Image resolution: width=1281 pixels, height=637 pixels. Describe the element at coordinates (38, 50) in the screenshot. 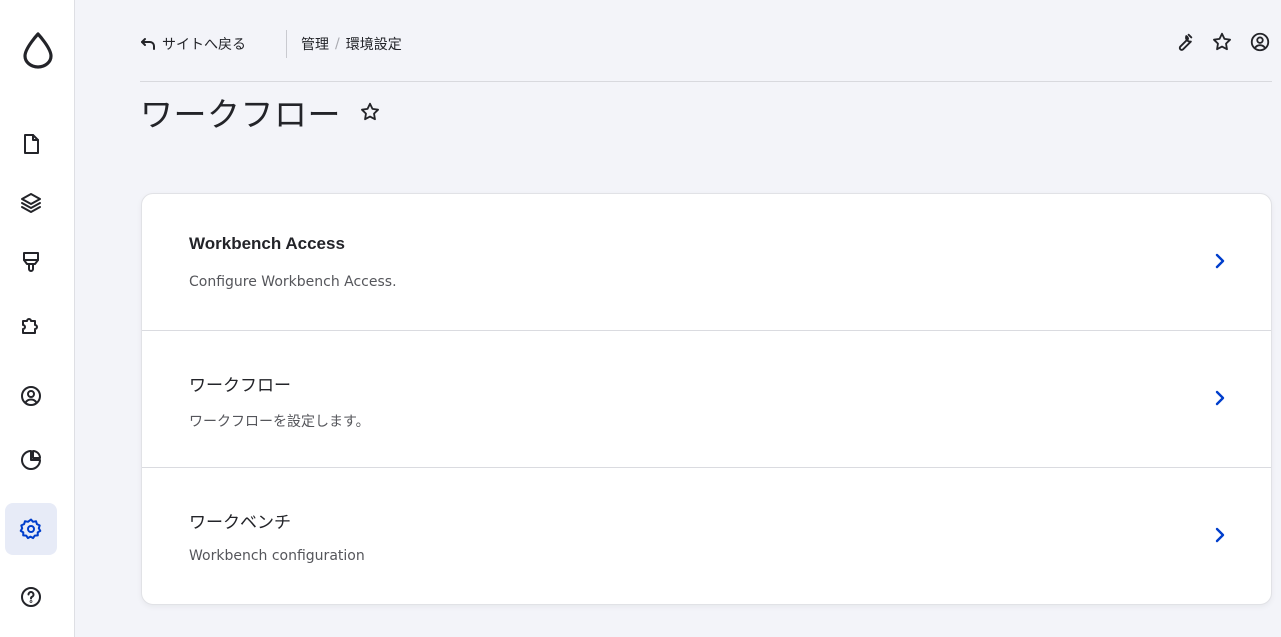

I see `drupal-logo-icon` at that location.